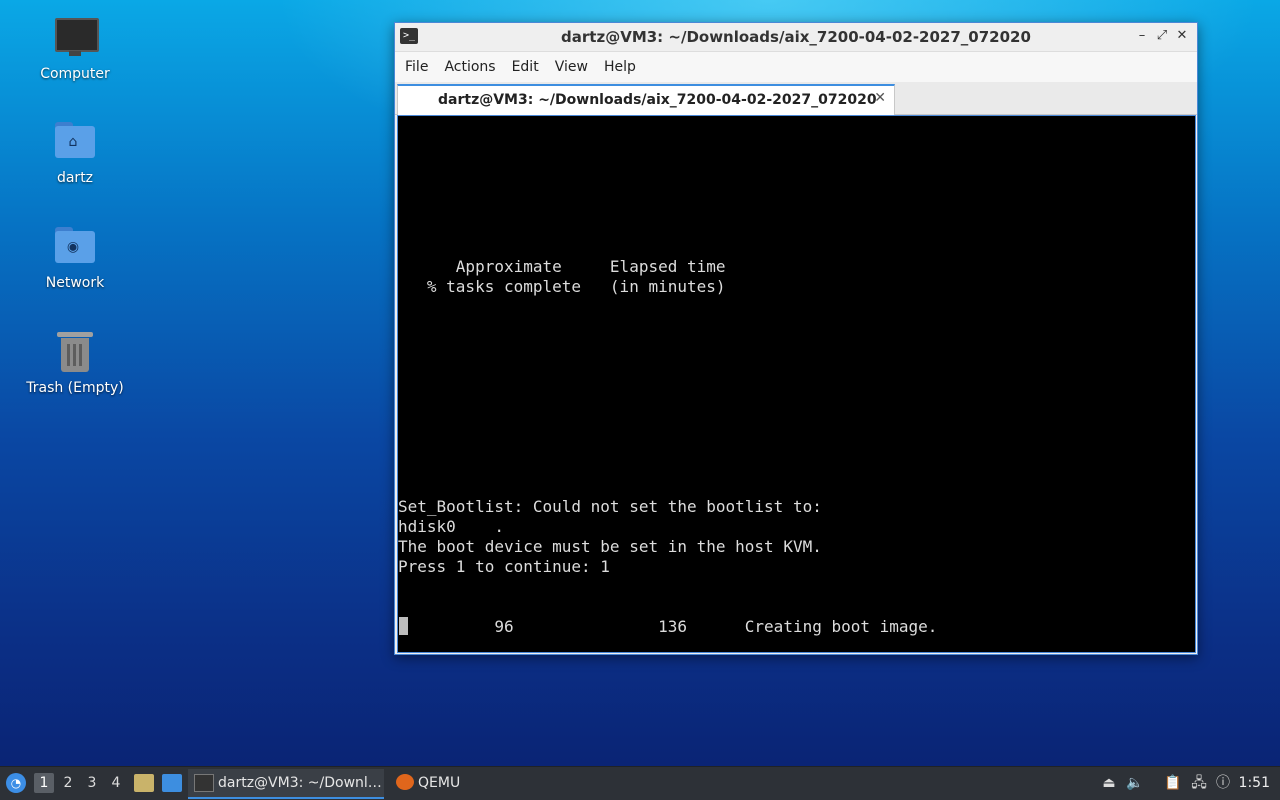  I want to click on menu-edit: Edit, so click(525, 67).